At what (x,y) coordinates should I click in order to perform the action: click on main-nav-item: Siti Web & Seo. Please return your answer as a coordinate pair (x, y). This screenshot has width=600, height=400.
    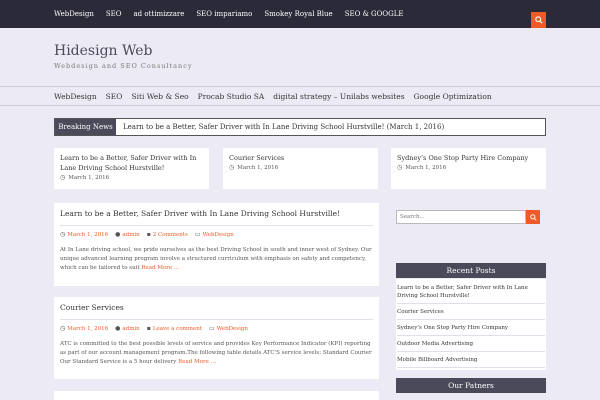
    Looking at the image, I should click on (159, 96).